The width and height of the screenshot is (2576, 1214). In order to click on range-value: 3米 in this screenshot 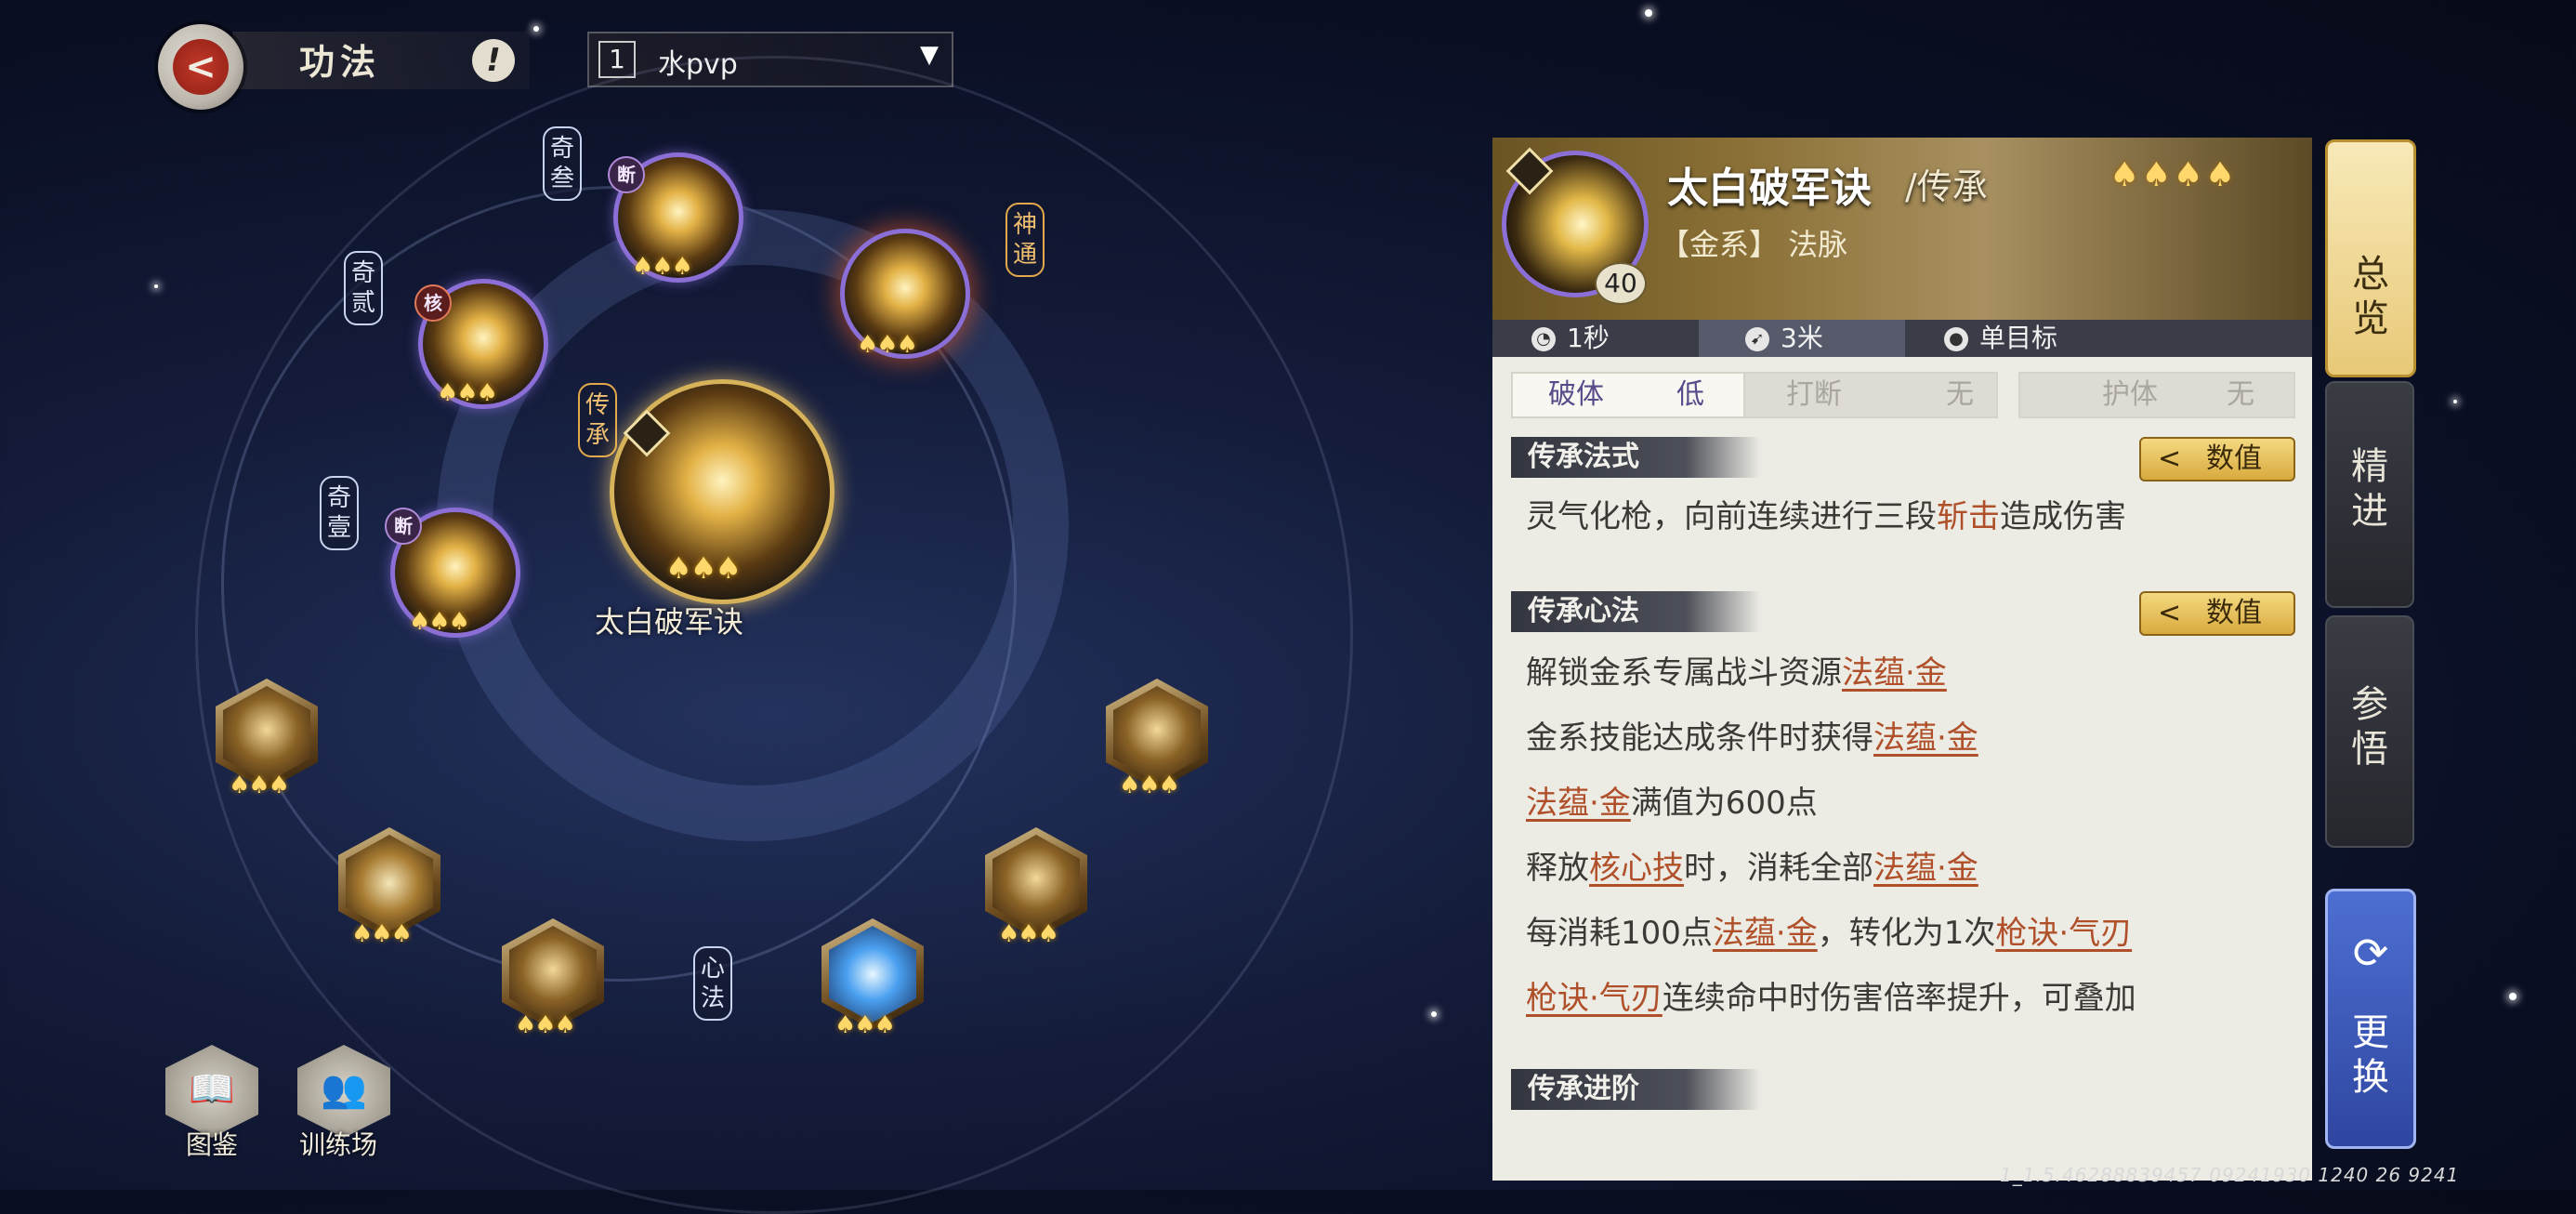, I will do `click(1802, 338)`.